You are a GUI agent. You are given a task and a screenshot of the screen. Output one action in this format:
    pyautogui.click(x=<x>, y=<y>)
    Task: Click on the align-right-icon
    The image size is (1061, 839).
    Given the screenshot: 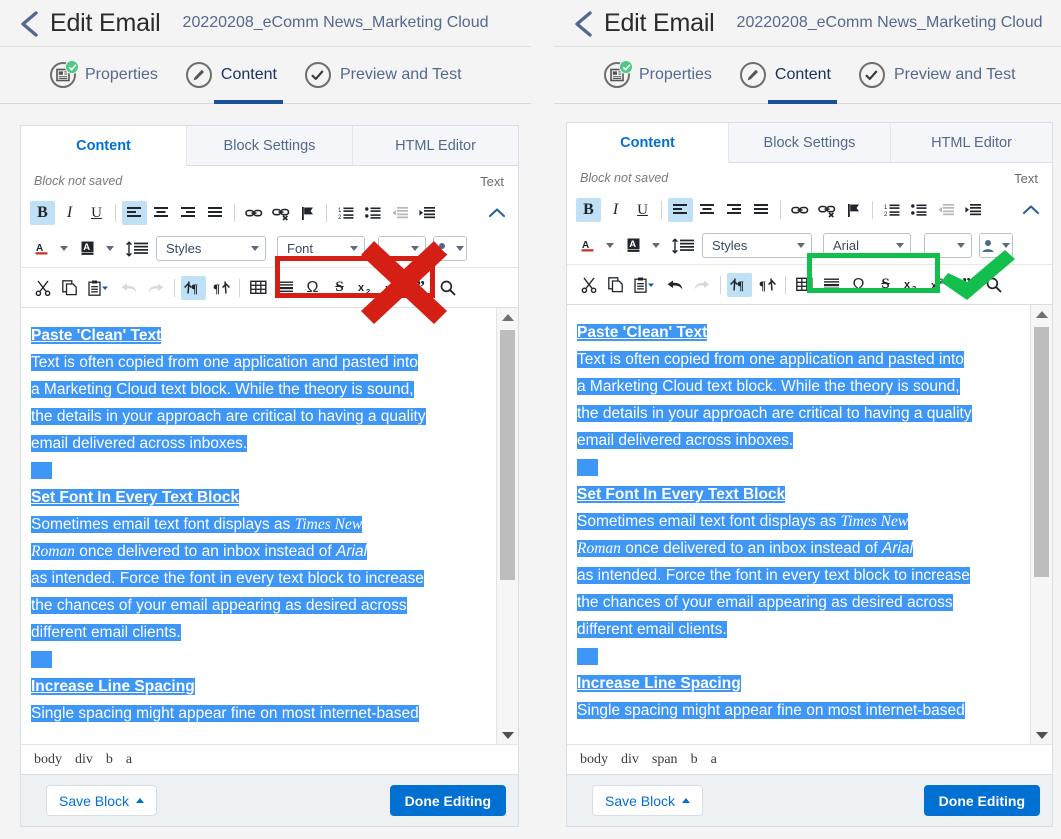 What is the action you would take?
    pyautogui.click(x=734, y=210)
    